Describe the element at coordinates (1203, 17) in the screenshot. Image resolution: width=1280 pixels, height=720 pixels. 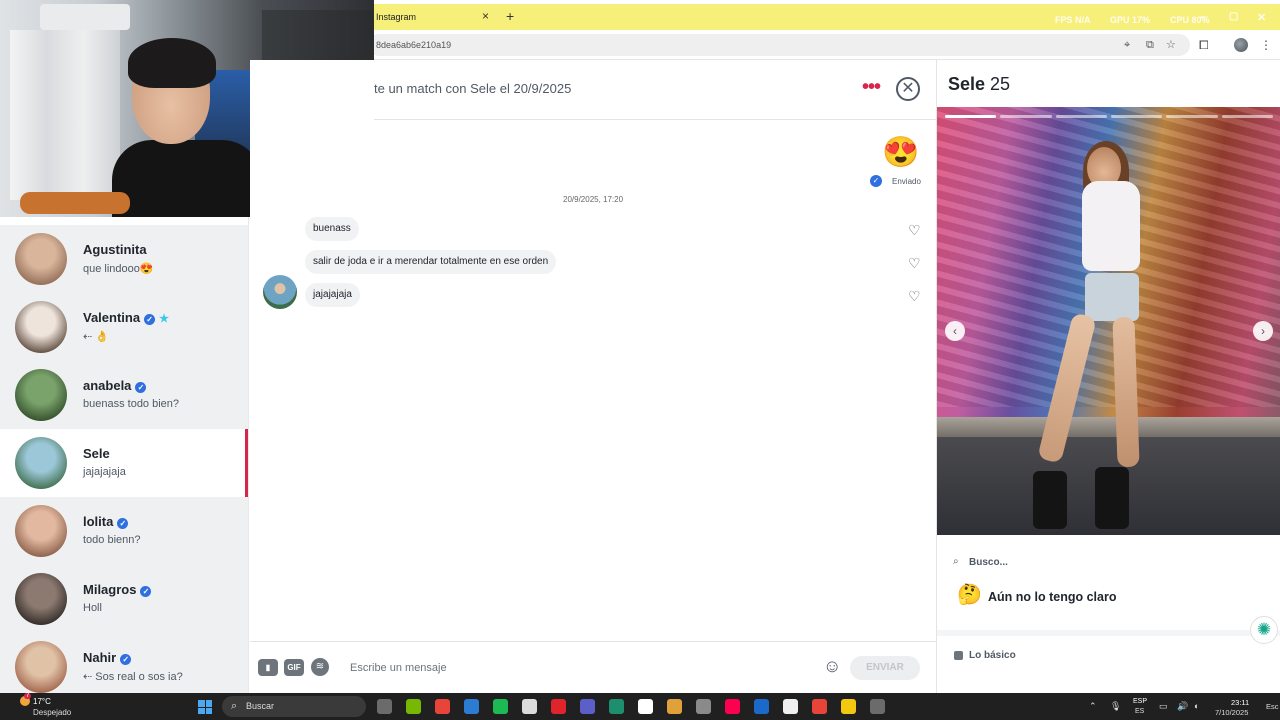
I see `minimize-icon: –` at that location.